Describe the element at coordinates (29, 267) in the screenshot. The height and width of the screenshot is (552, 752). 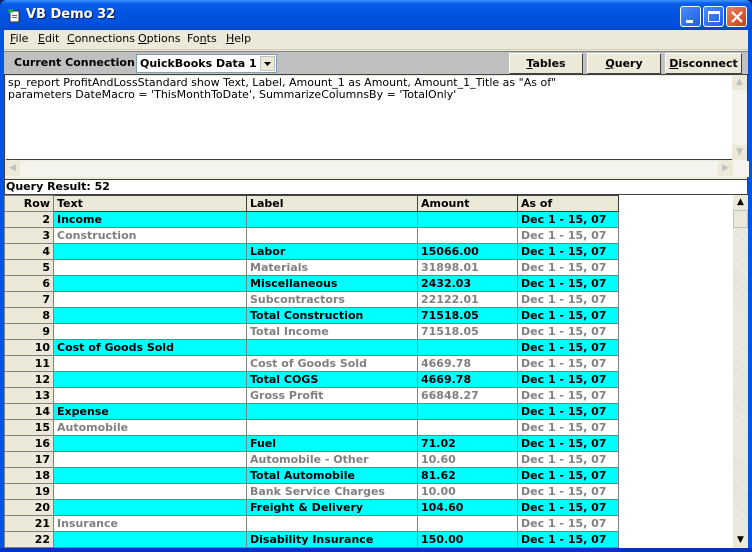
I see `row-number: 5` at that location.